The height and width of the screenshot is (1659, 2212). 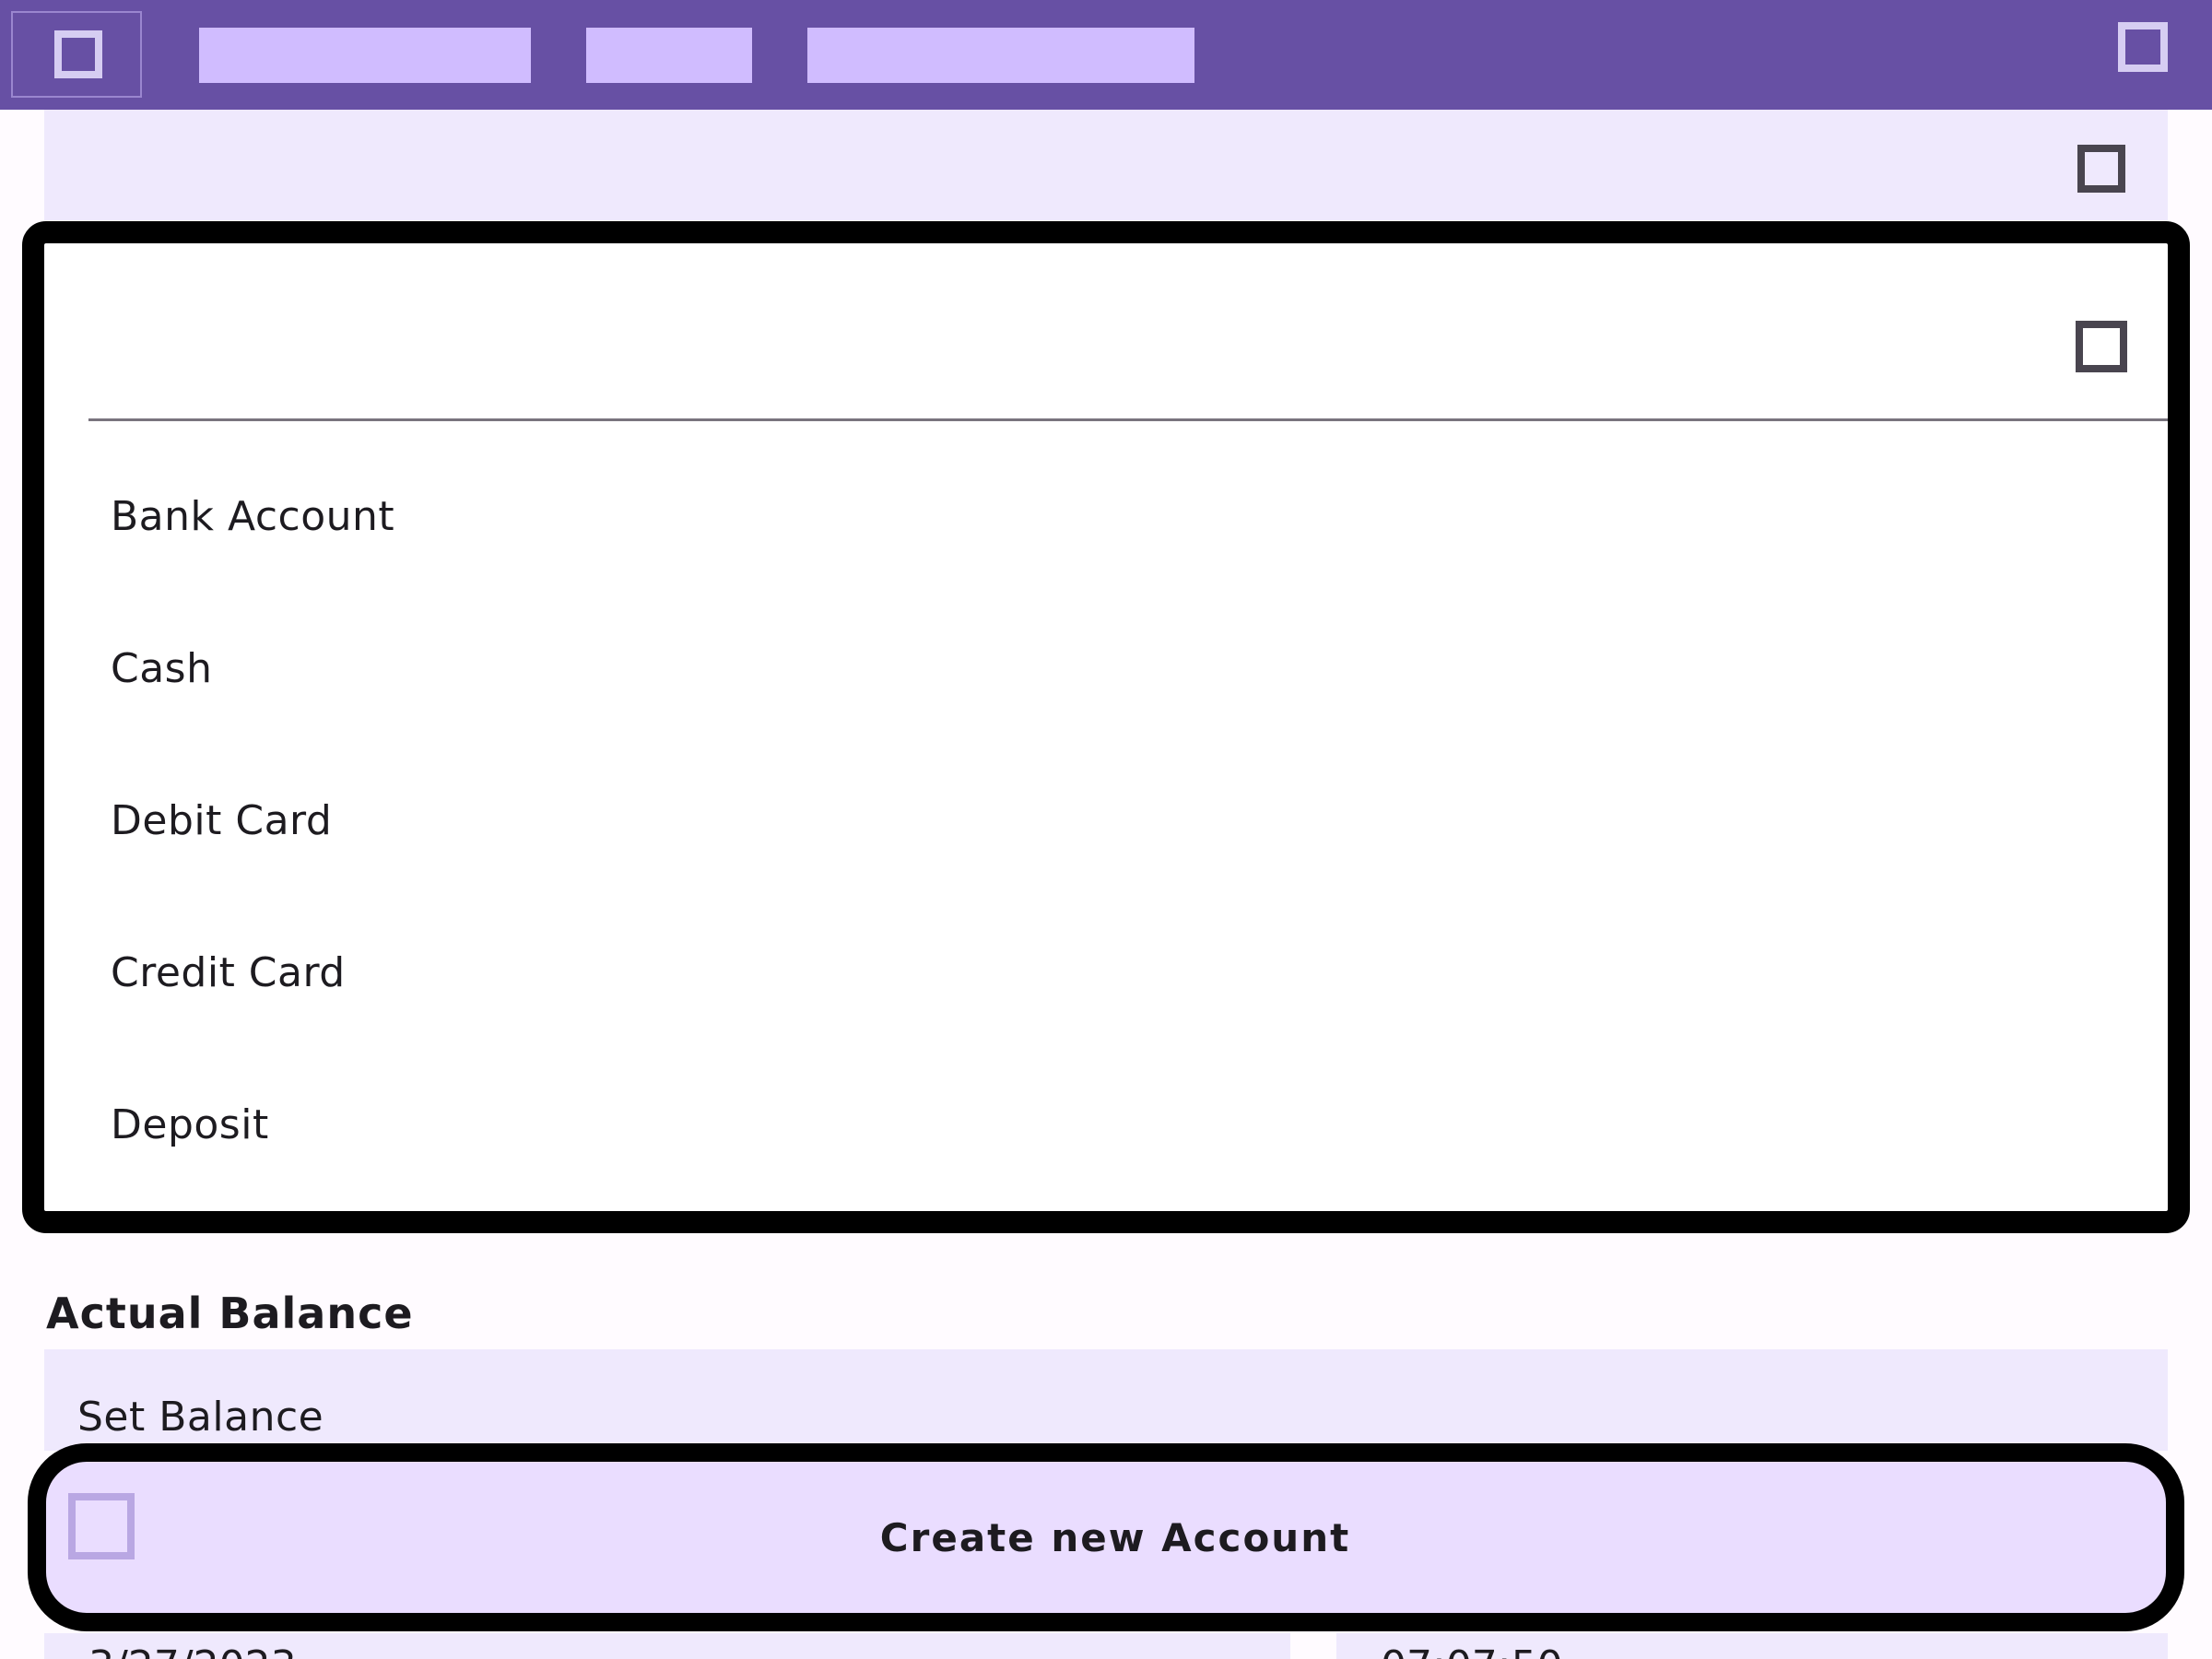 What do you see at coordinates (162, 668) in the screenshot?
I see `option-label: Cash` at bounding box center [162, 668].